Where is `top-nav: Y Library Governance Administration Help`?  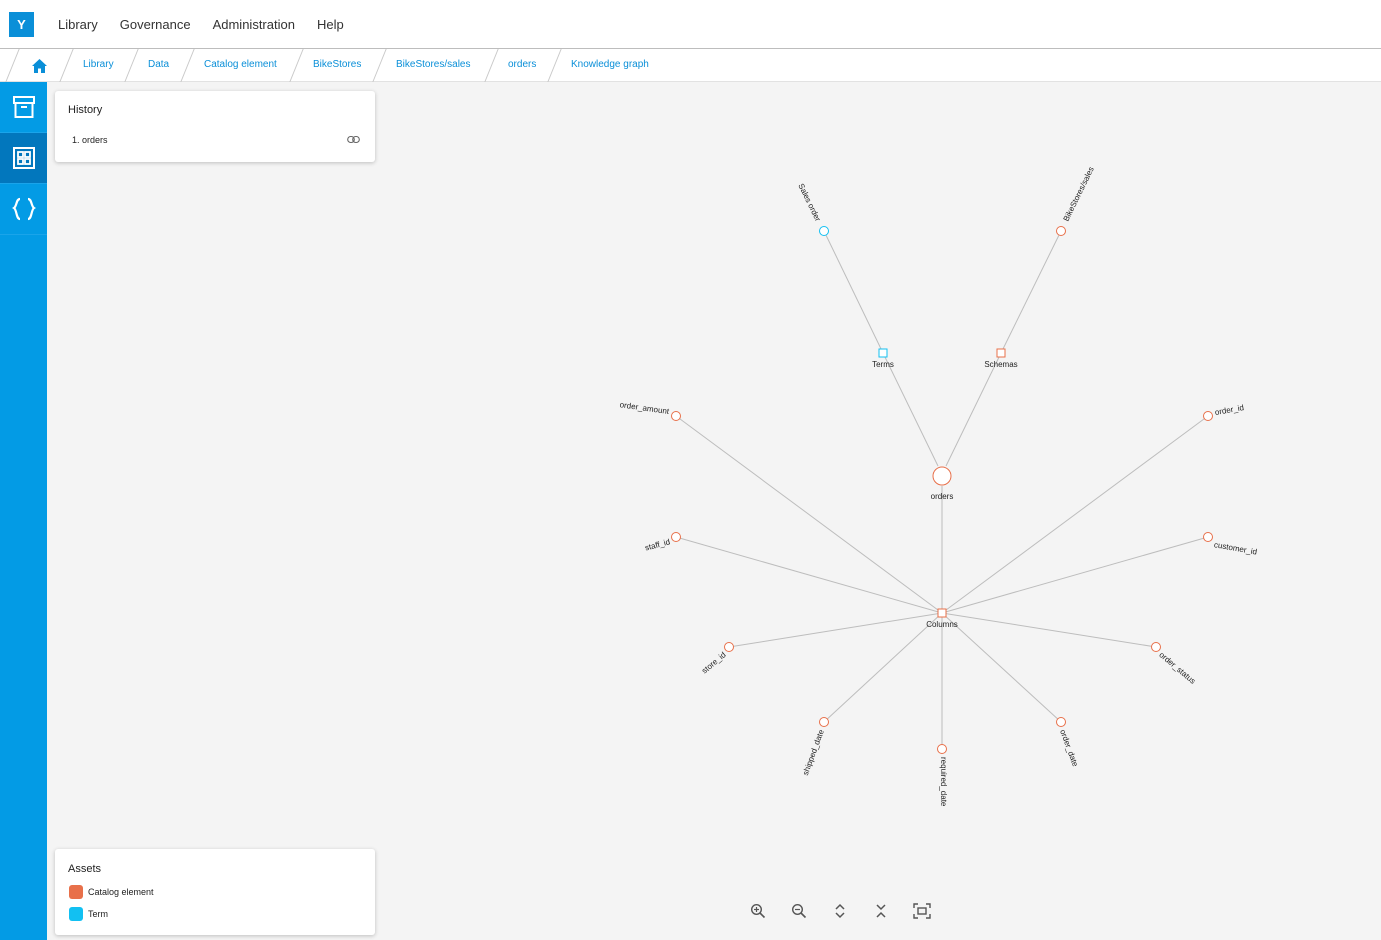
top-nav: Y Library Governance Administration Help is located at coordinates (690, 24).